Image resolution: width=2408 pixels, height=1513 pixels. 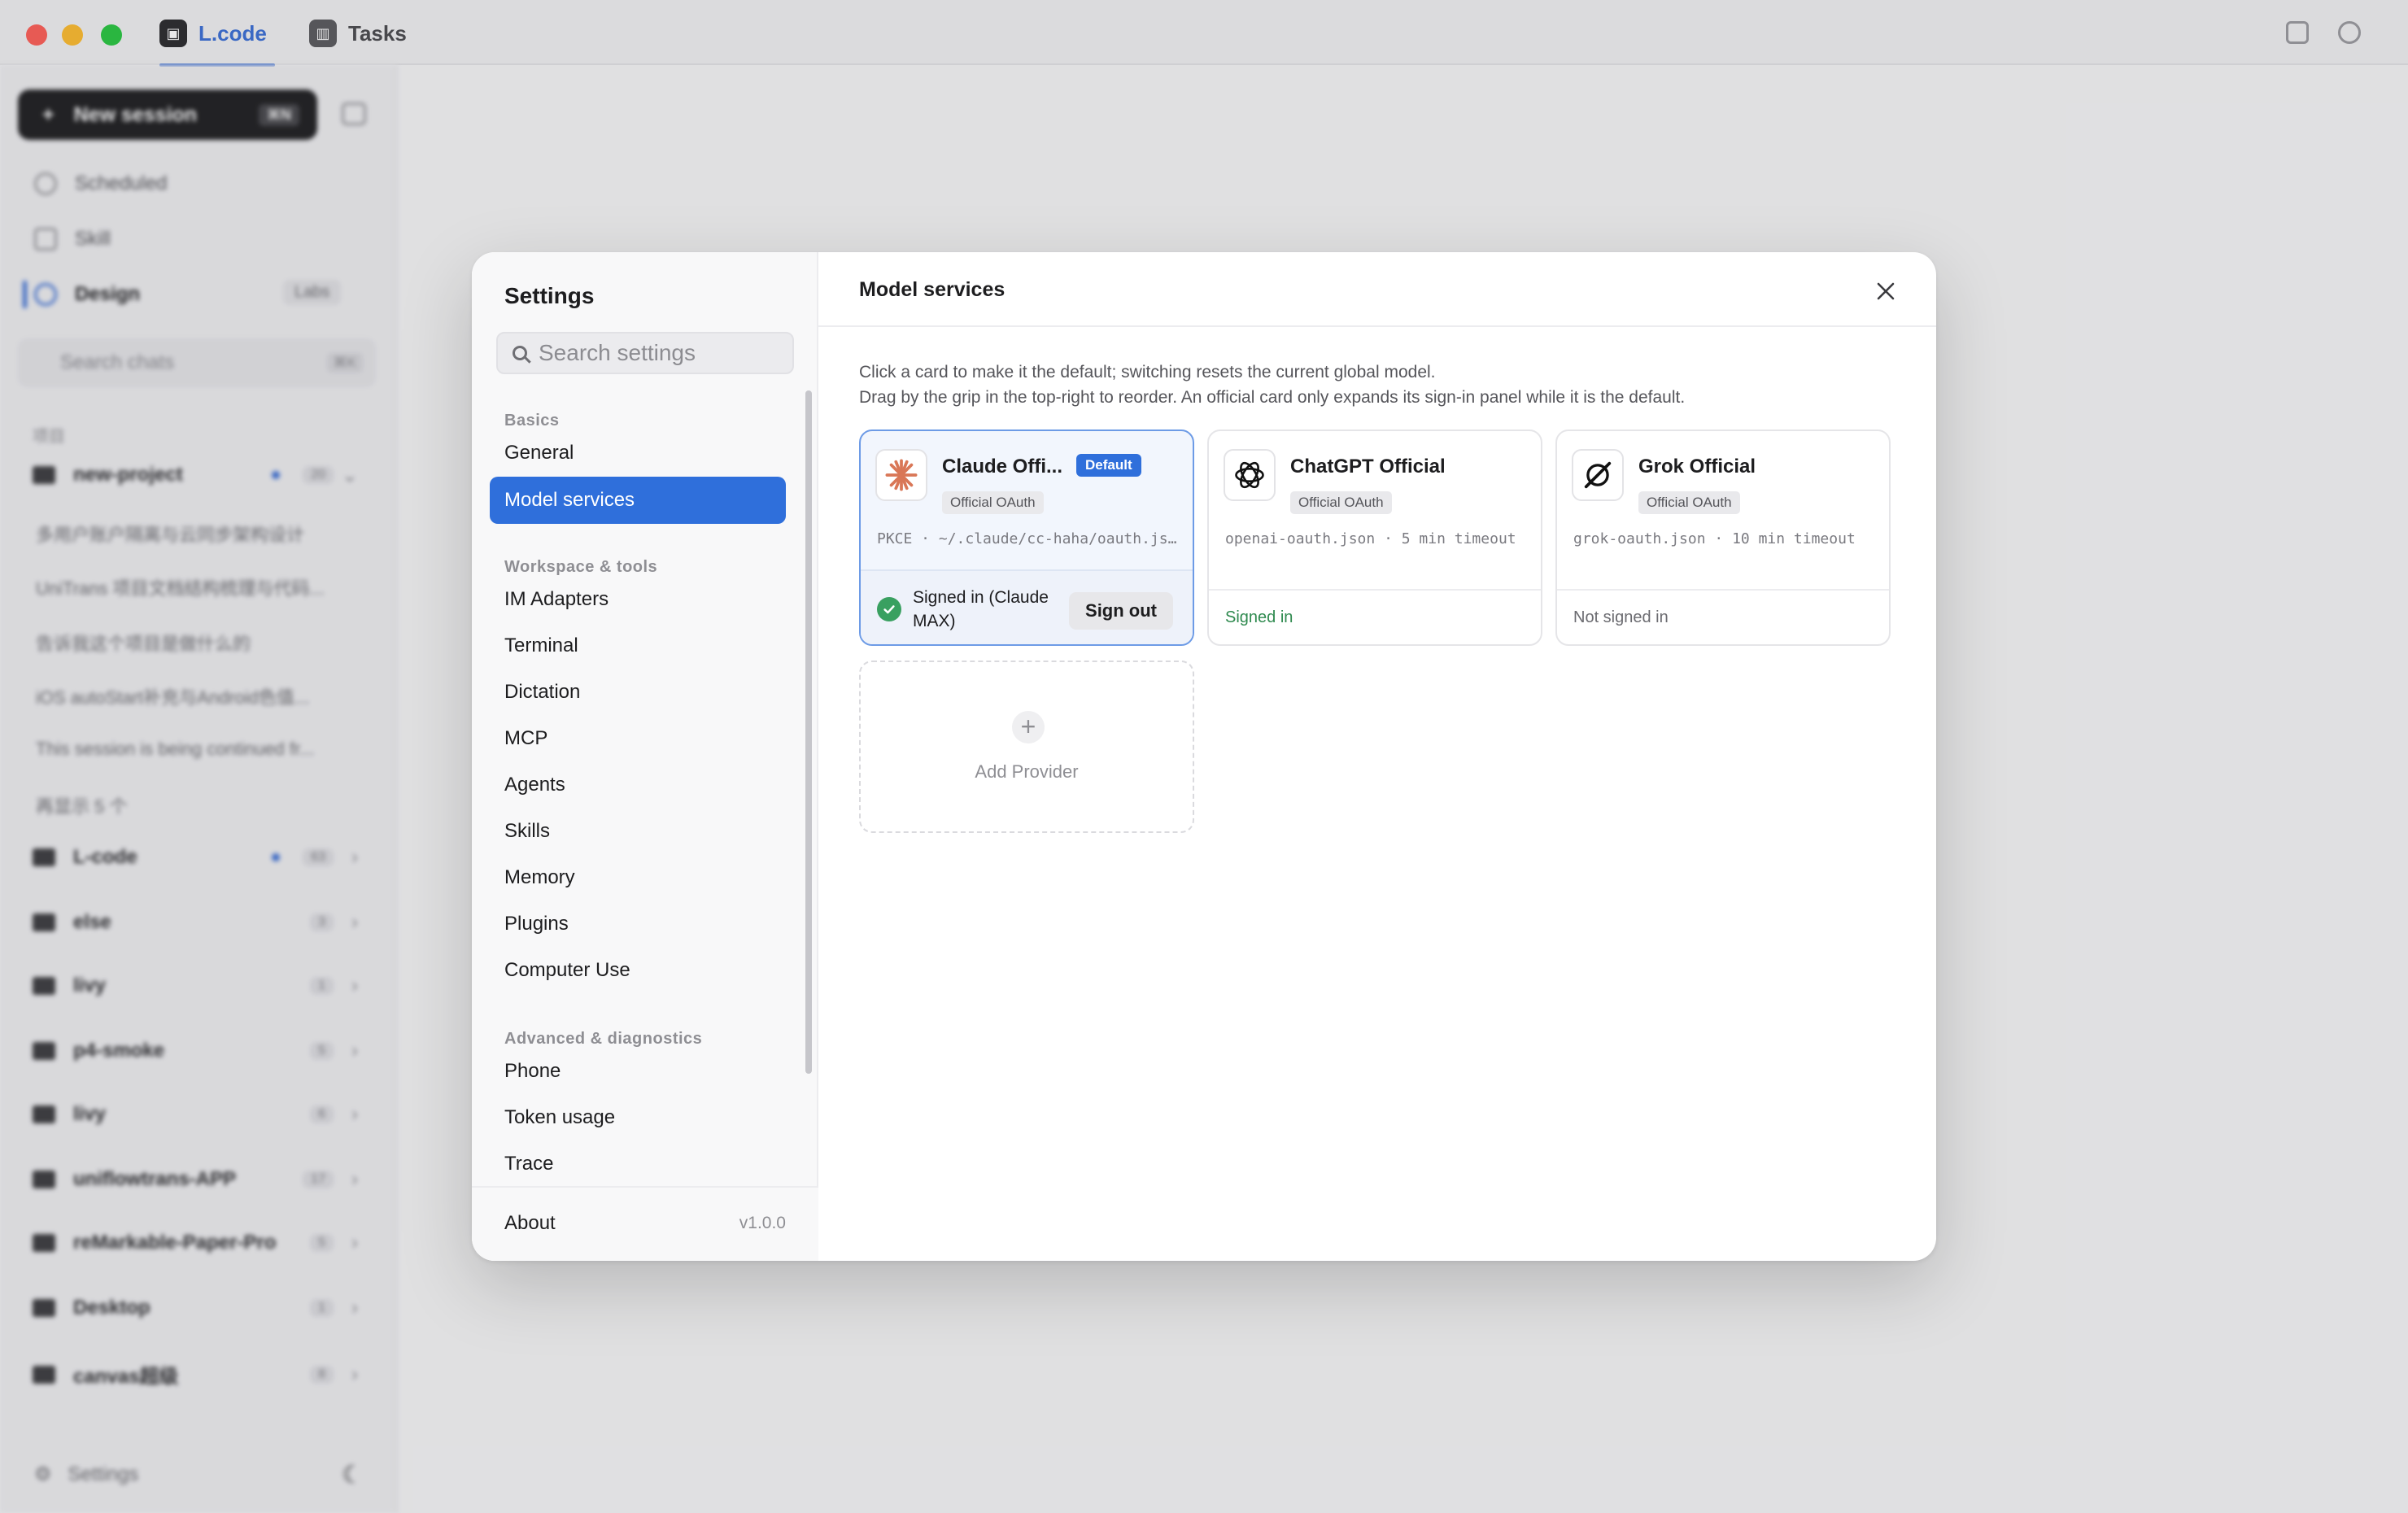 What do you see at coordinates (638, 599) in the screenshot?
I see `nav-item-im-adapters: IM Adapters` at bounding box center [638, 599].